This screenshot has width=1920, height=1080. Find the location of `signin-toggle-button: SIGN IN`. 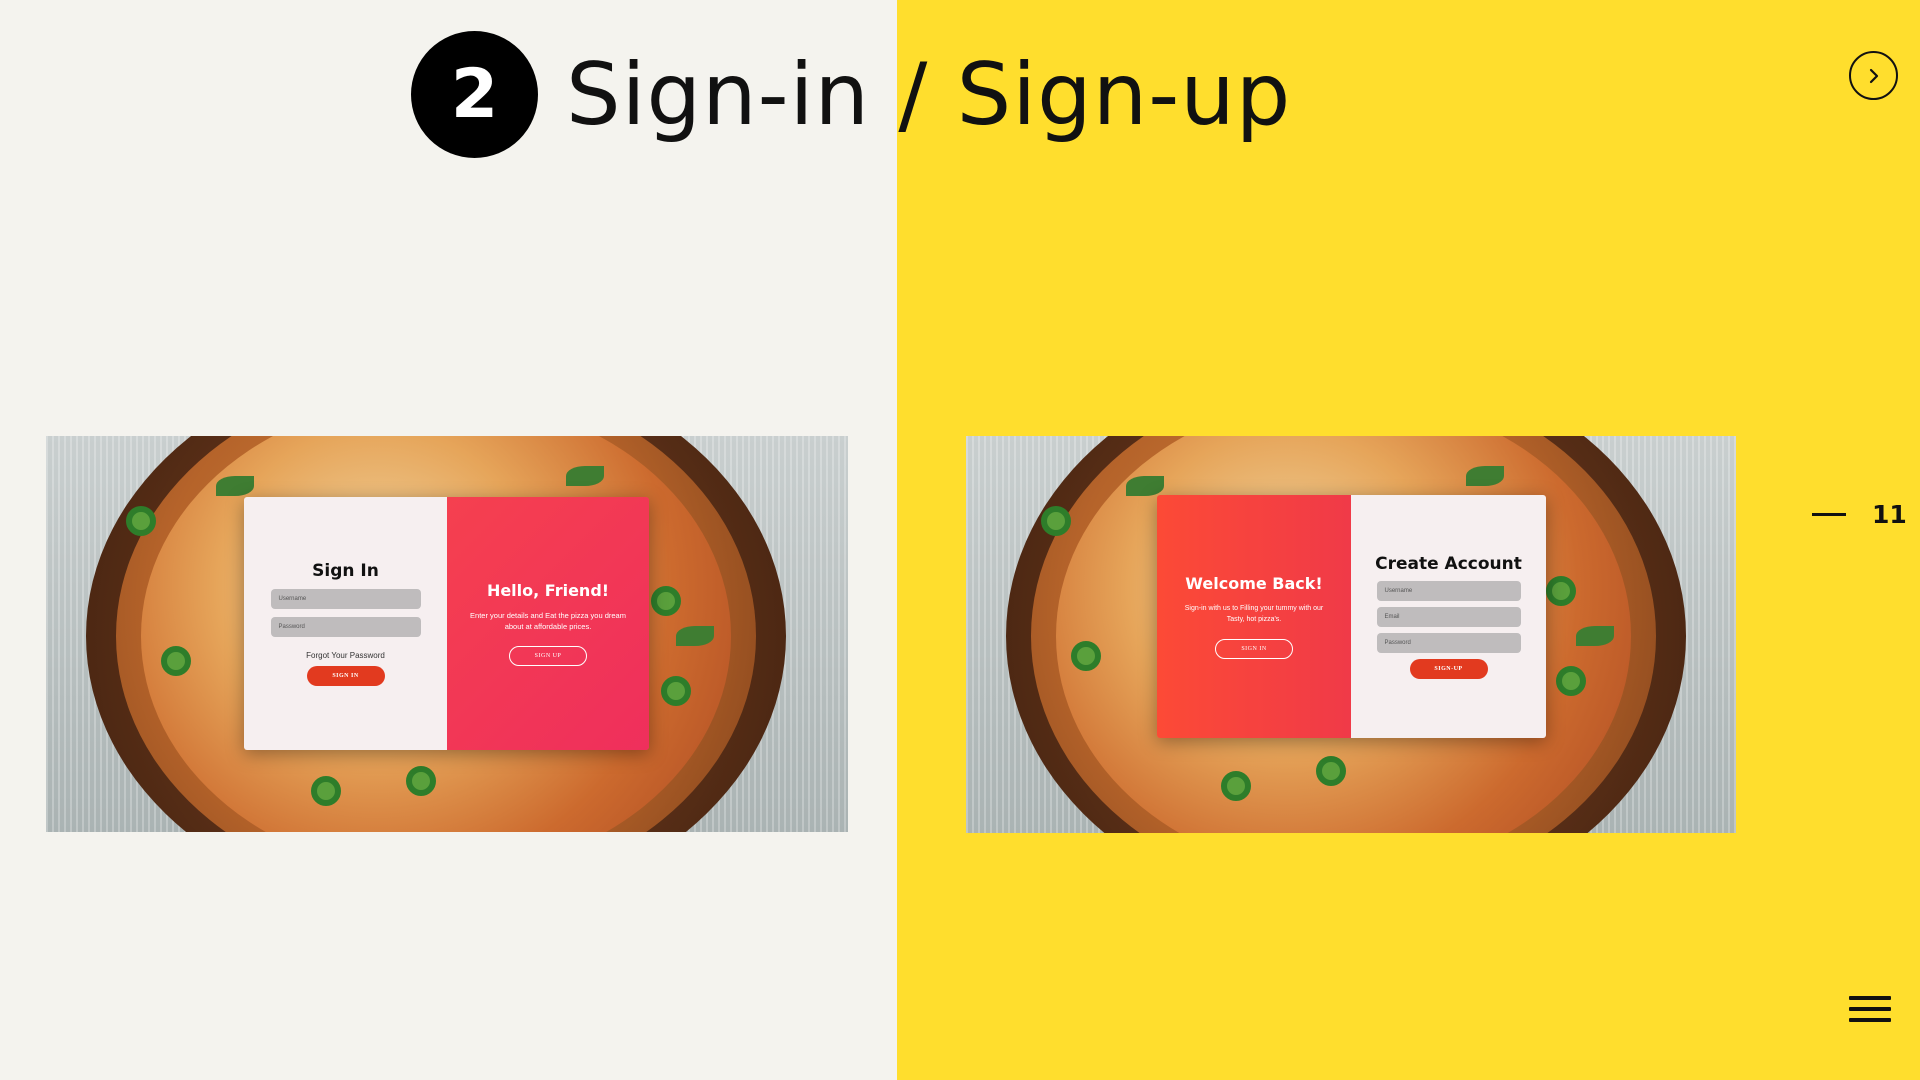

signin-toggle-button: SIGN IN is located at coordinates (1254, 649).